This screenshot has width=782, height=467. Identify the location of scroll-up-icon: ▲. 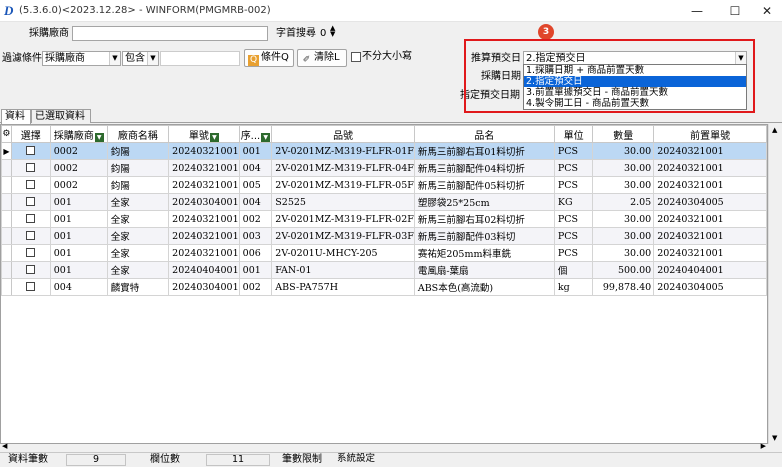
(774, 130).